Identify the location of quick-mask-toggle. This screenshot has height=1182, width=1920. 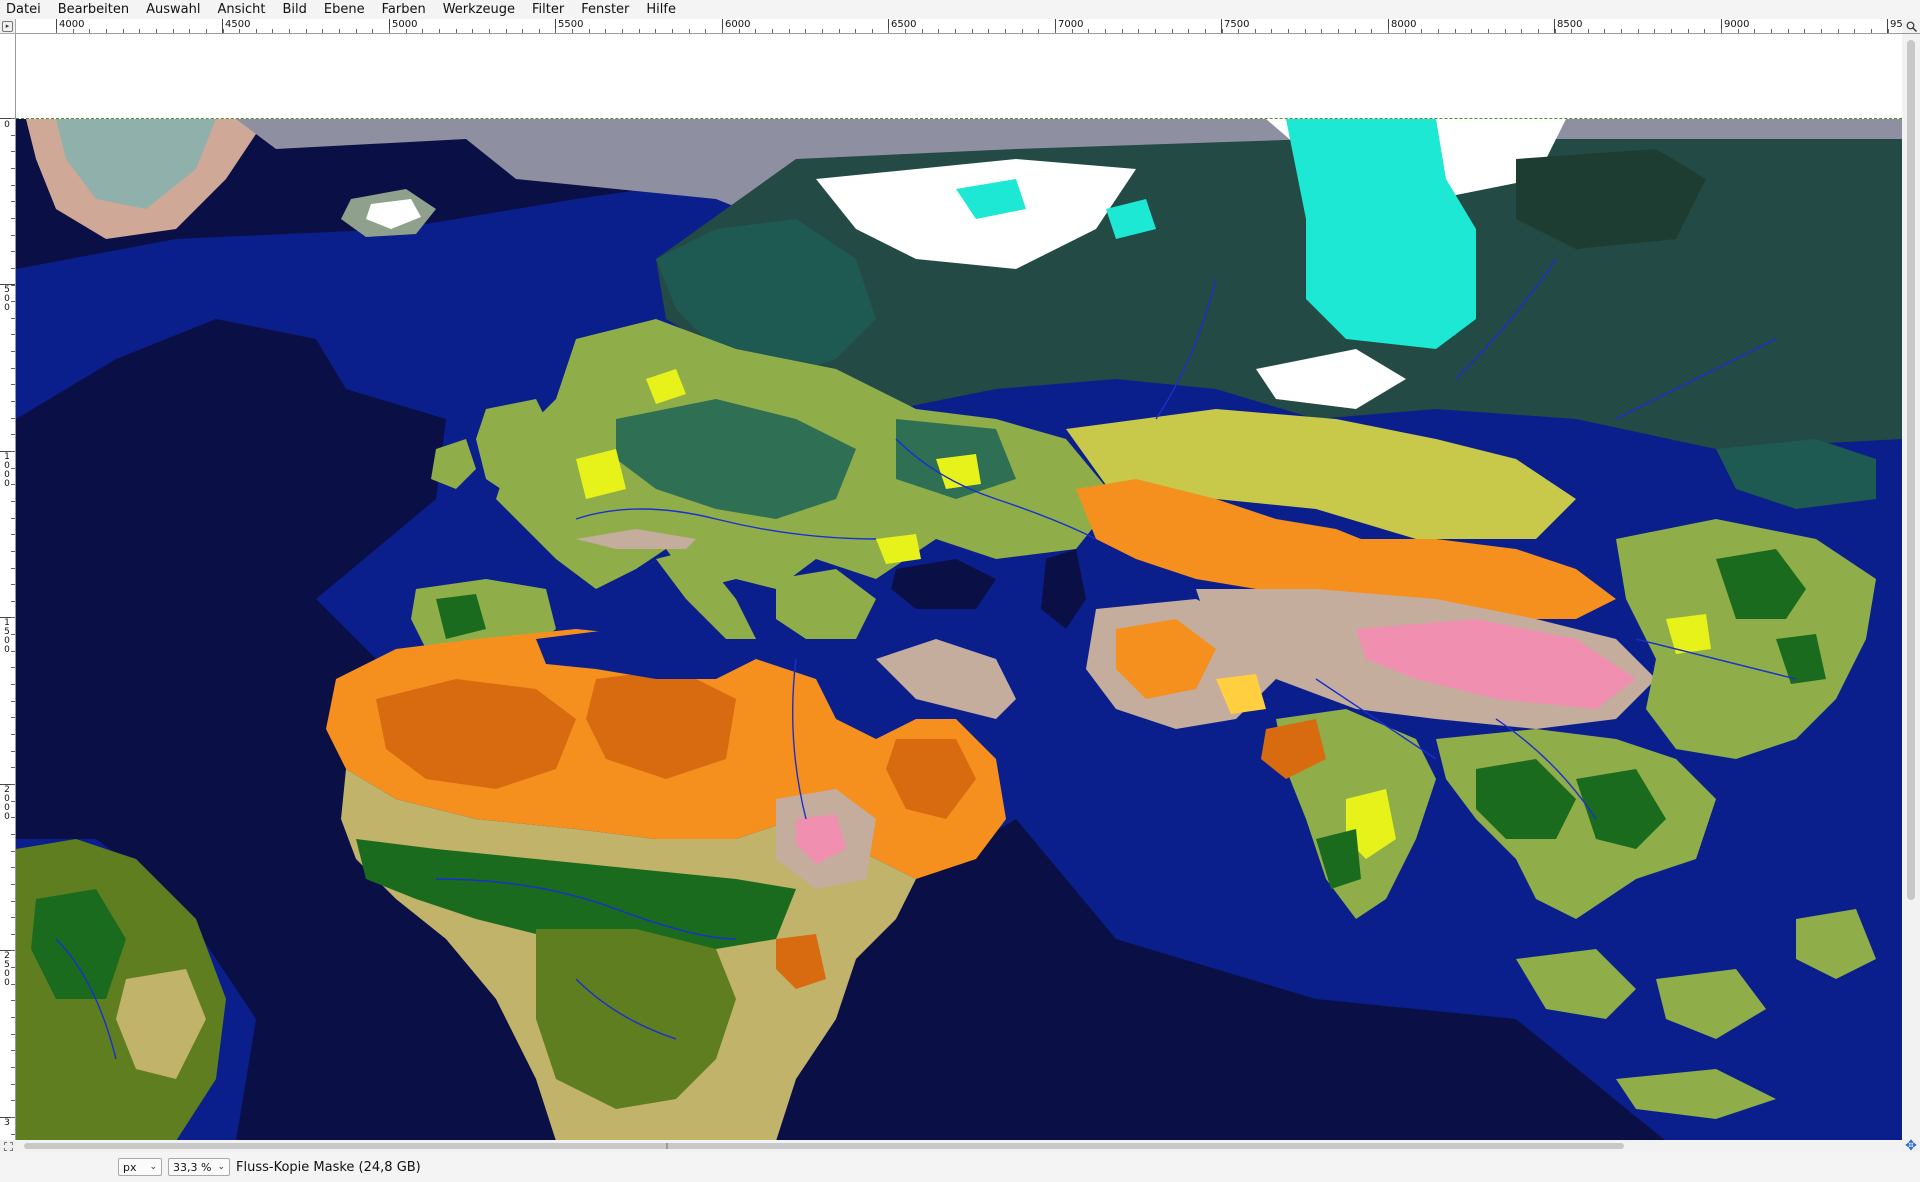
(8, 1146).